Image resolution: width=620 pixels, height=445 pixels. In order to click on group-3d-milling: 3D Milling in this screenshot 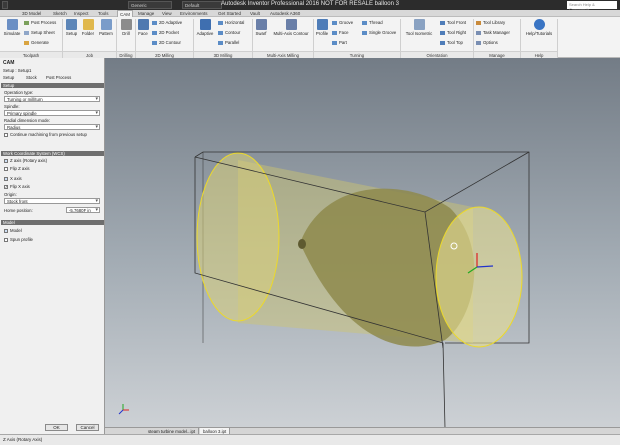, I will do `click(223, 54)`.